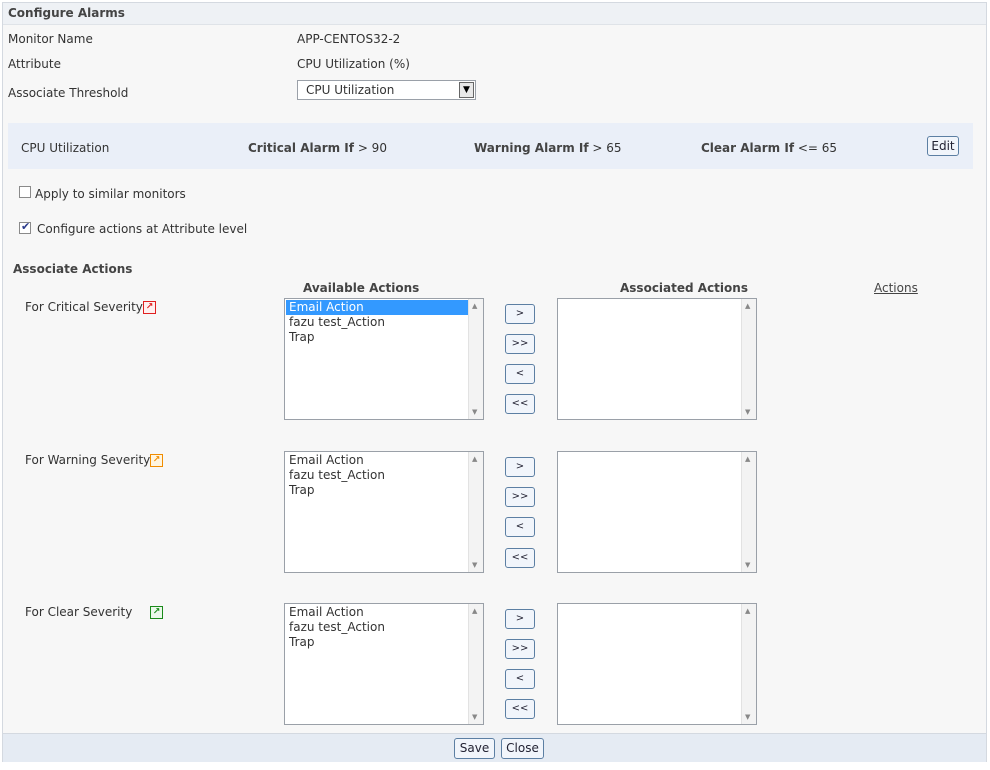  Describe the element at coordinates (520, 709) in the screenshot. I see `clear-move-all-left-button: <<` at that location.